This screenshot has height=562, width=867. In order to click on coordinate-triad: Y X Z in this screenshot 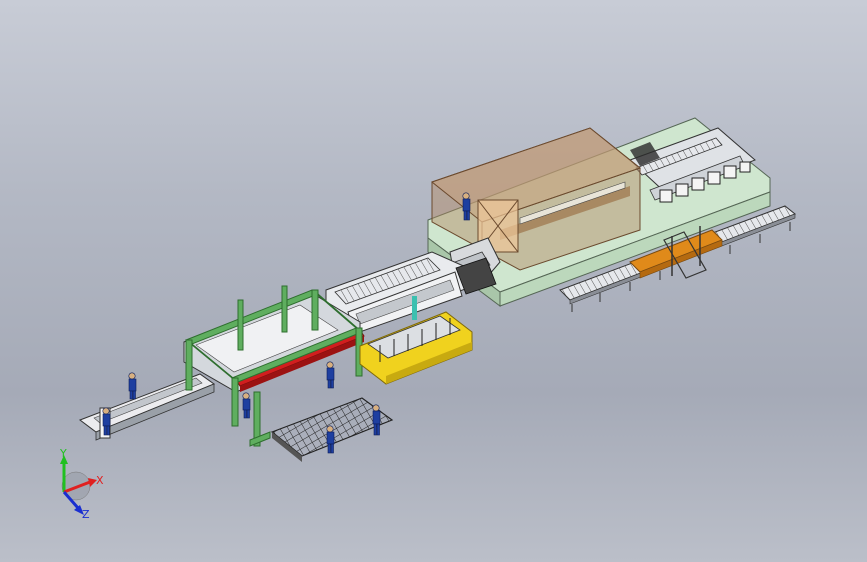, I will do `click(81, 484)`.